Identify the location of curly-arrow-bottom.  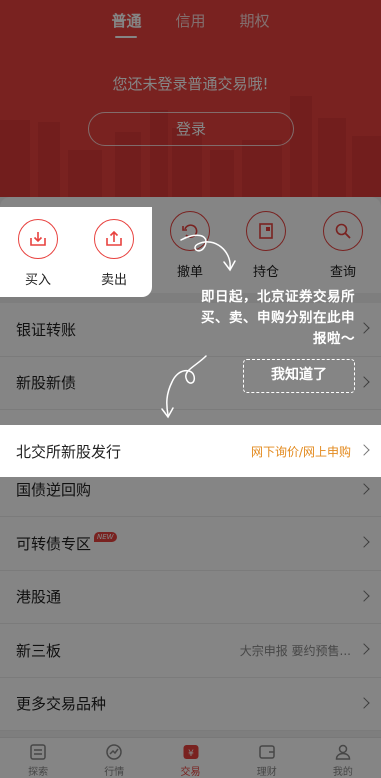
(186, 385).